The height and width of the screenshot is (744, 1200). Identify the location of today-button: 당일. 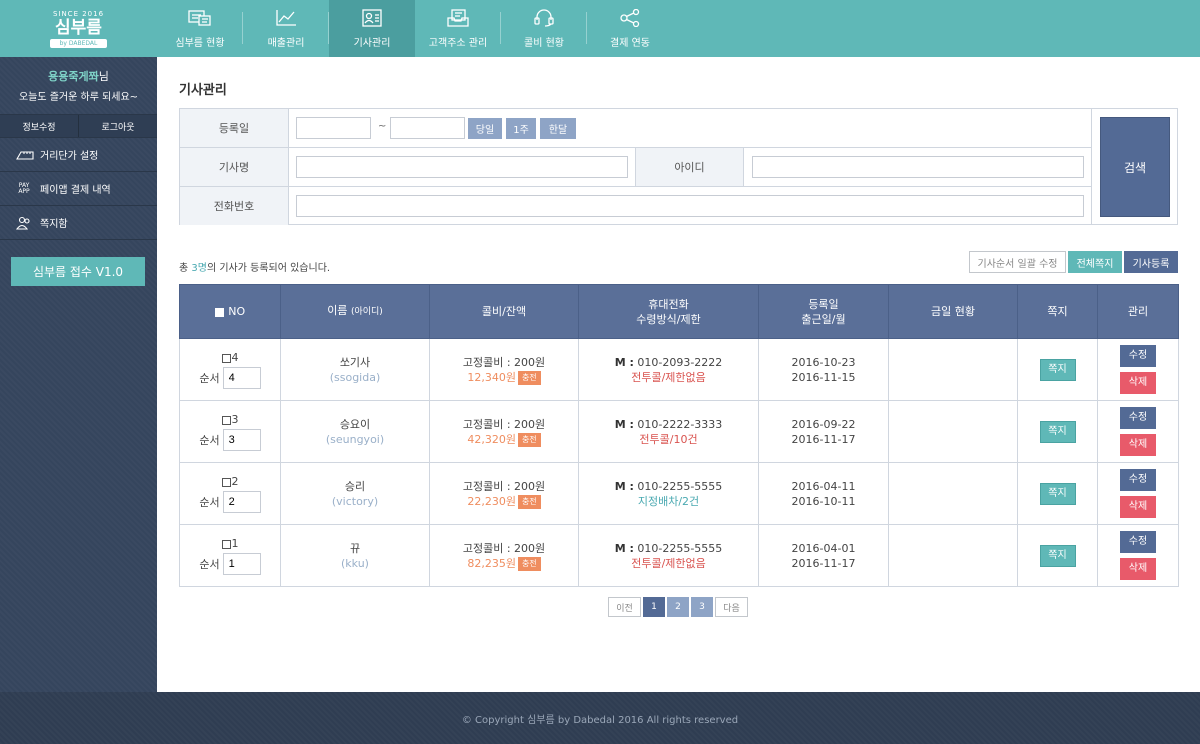
(485, 128).